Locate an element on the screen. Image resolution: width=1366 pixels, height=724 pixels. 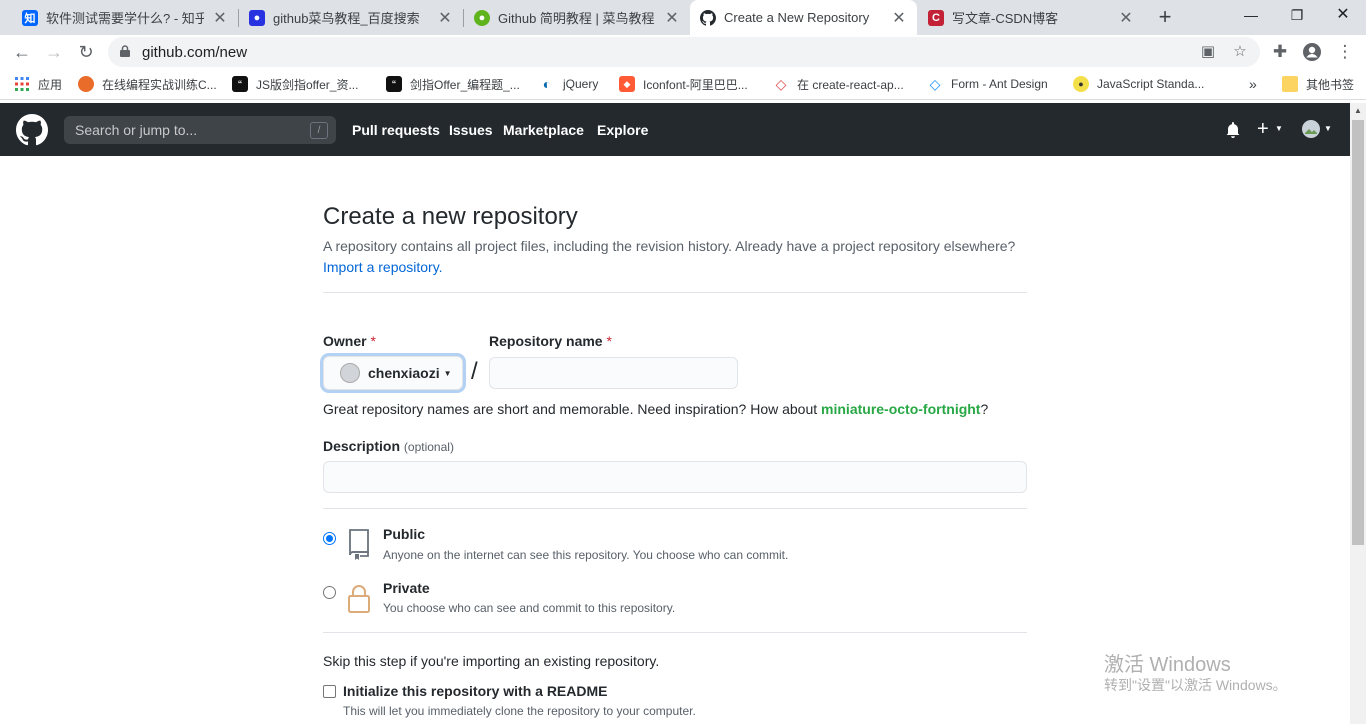
nav-marketplace: Marketplace is located at coordinates (543, 130).